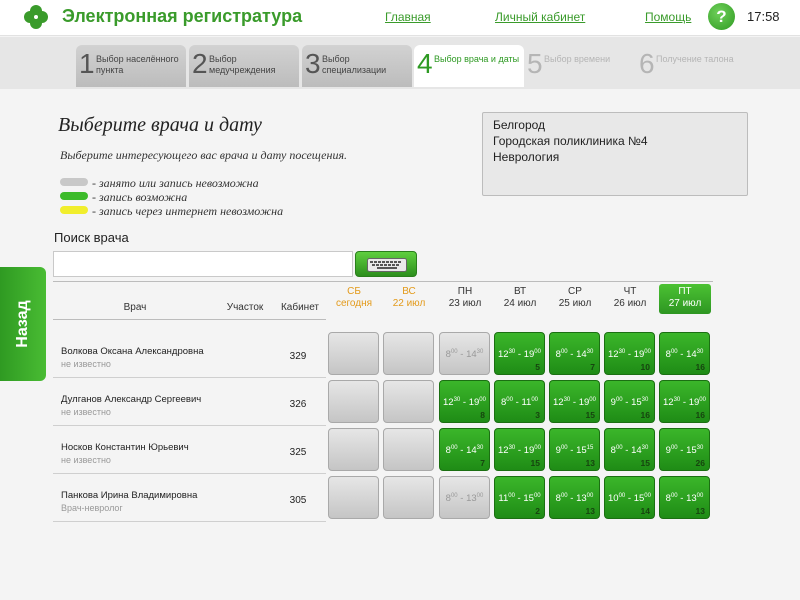 The image size is (800, 600). What do you see at coordinates (630, 298) in the screenshot?
I see `day-header-6: ЧТ 26 июл` at bounding box center [630, 298].